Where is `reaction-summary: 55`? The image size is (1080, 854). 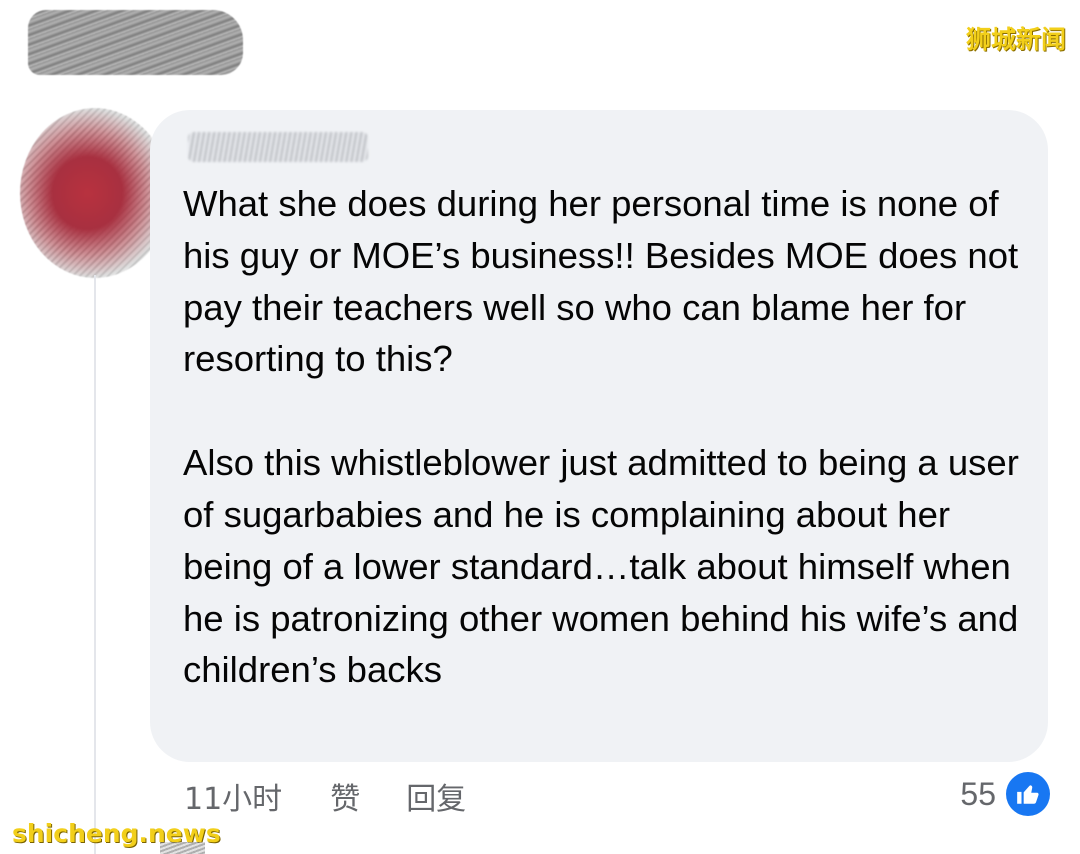
reaction-summary: 55 is located at coordinates (1005, 794).